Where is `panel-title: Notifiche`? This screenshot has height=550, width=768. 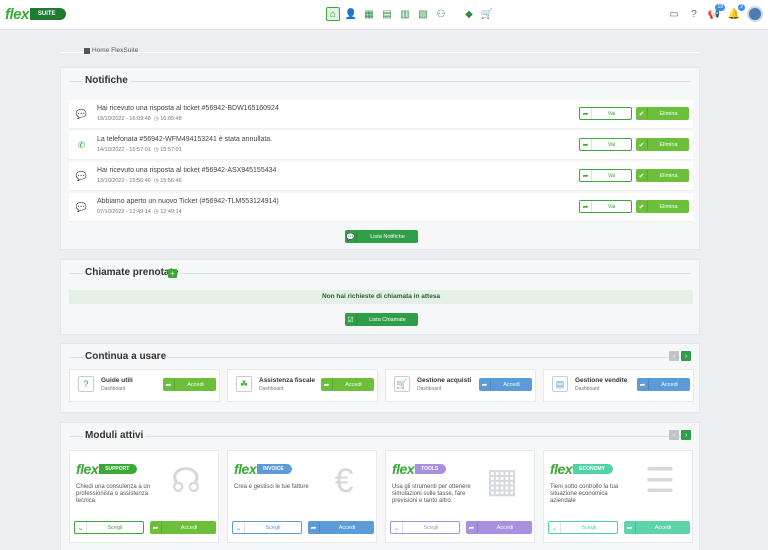
panel-title: Notifiche is located at coordinates (106, 80).